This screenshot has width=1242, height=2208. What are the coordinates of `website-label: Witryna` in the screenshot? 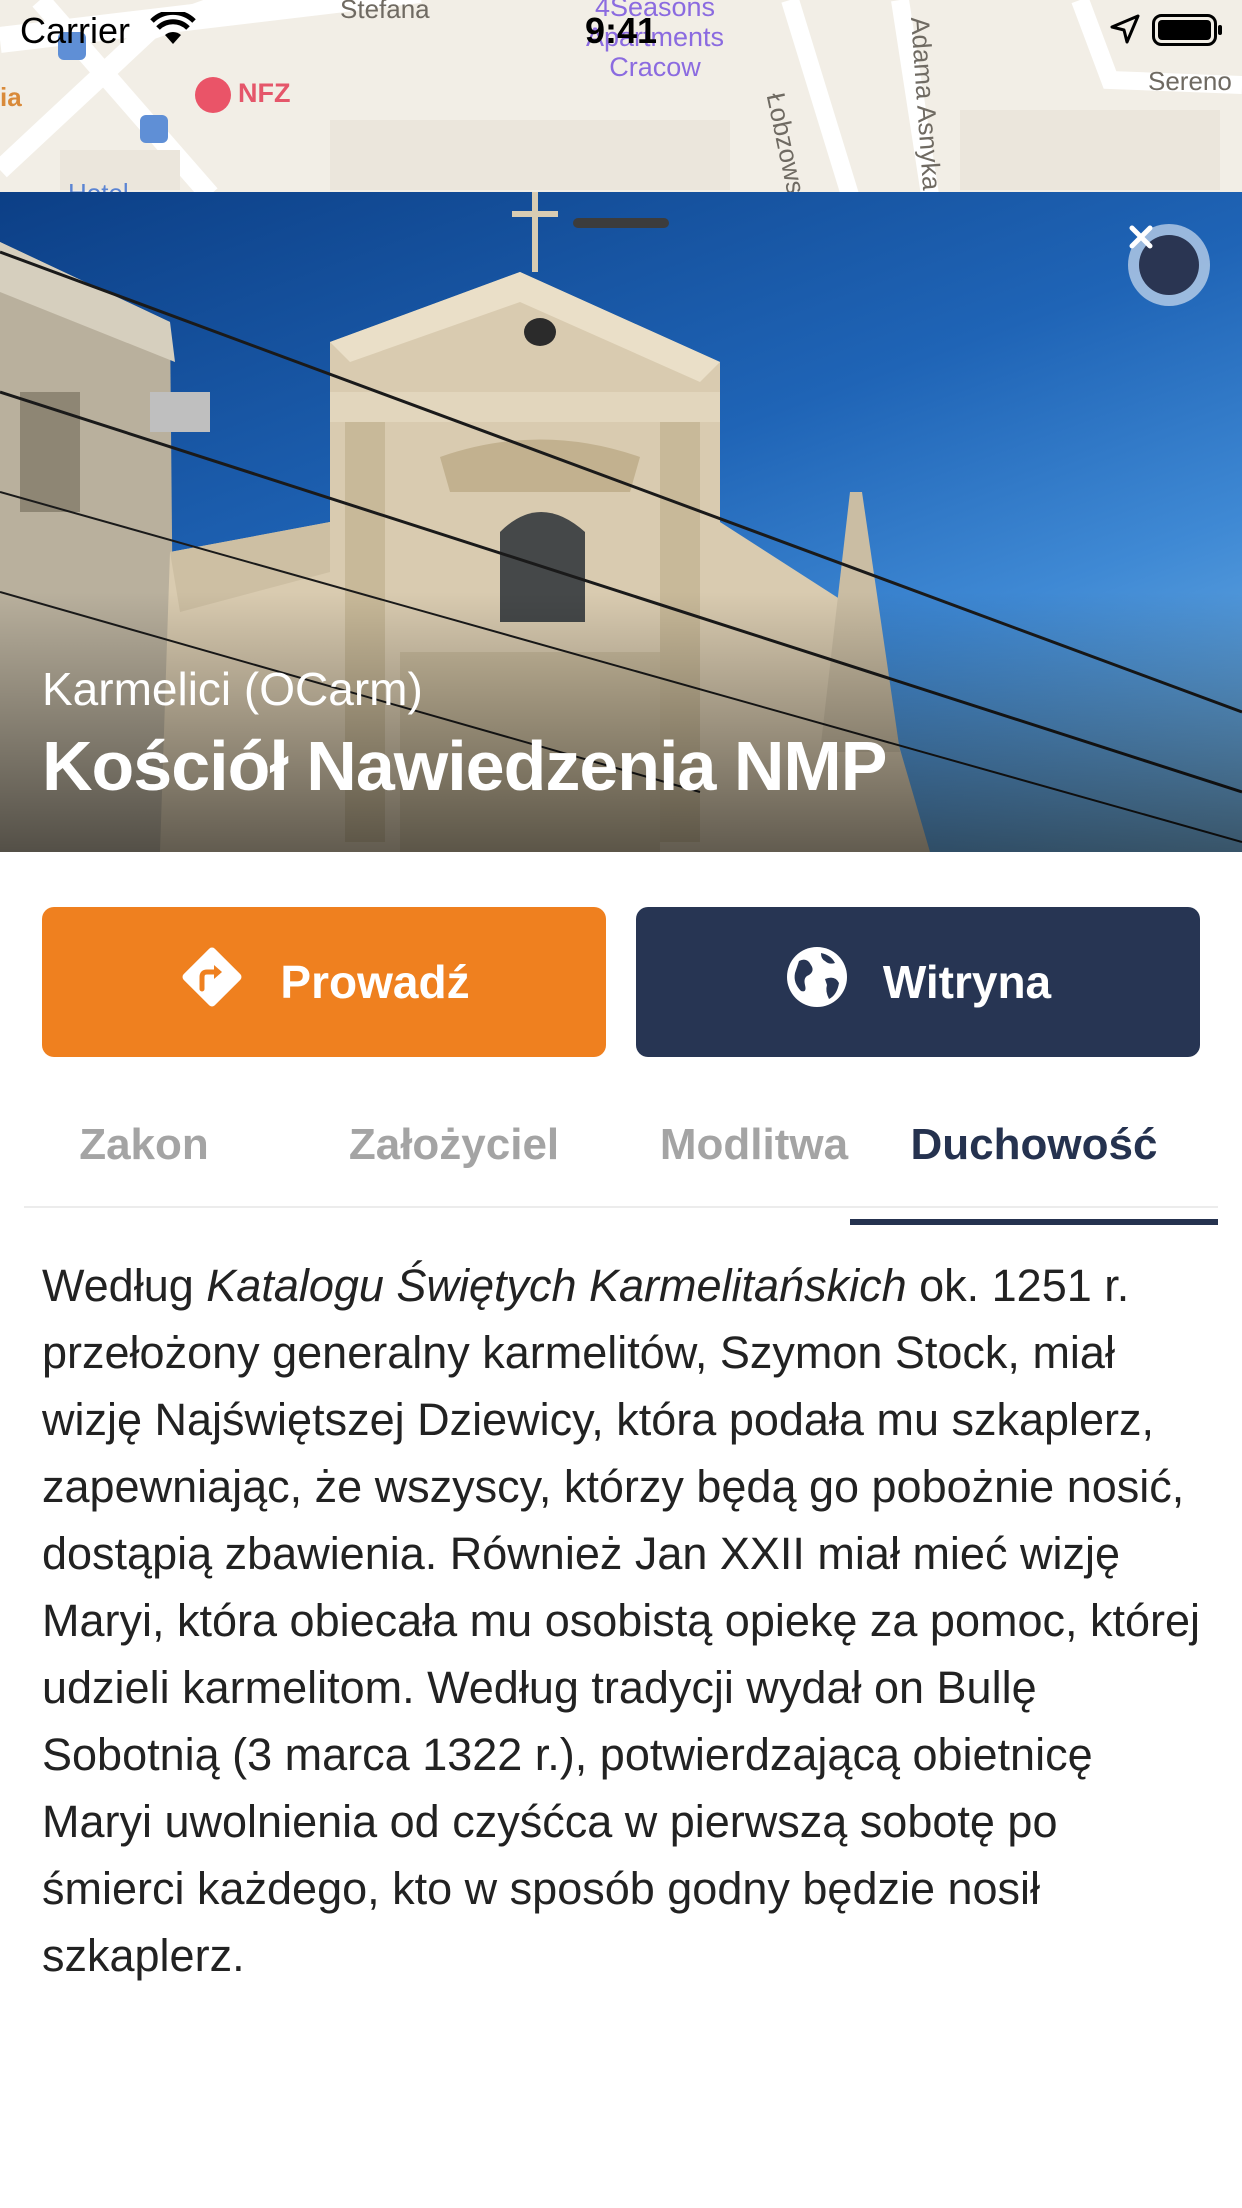 It's located at (967, 982).